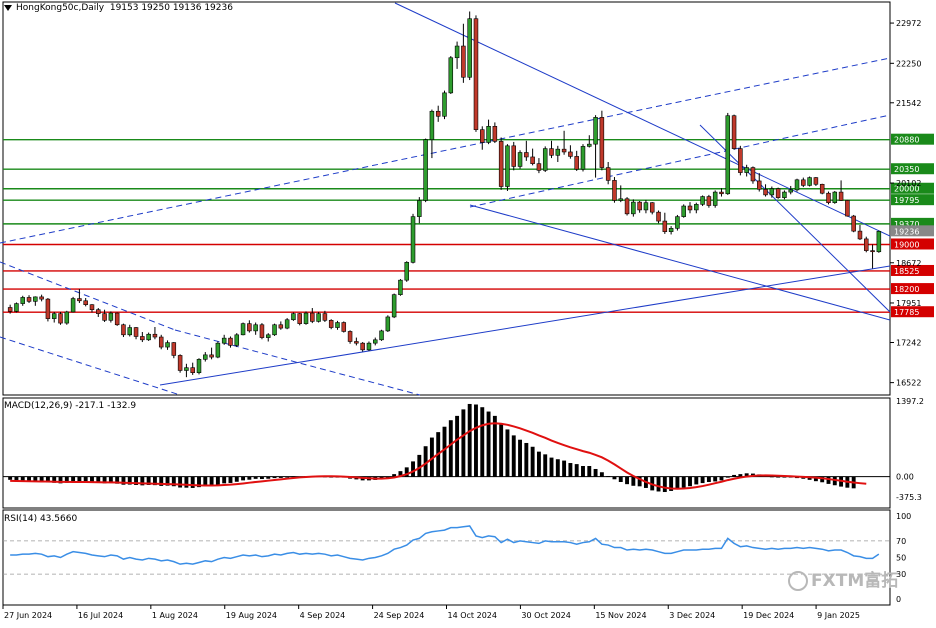 The height and width of the screenshot is (628, 936). What do you see at coordinates (908, 303) in the screenshot?
I see `price-tick-label: 17951` at bounding box center [908, 303].